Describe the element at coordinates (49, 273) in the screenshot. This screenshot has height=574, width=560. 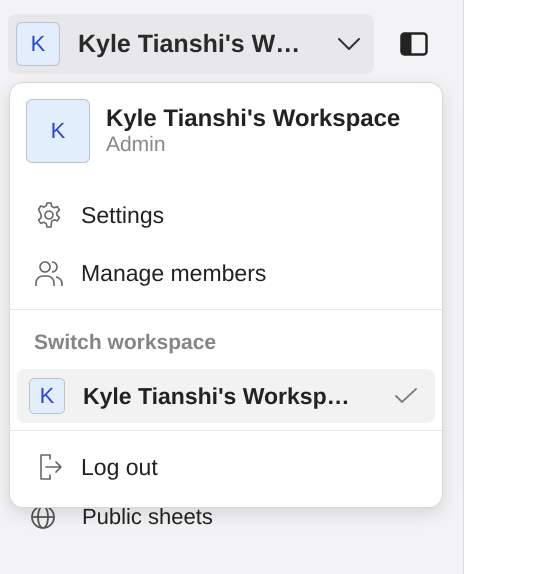
I see `people-icon` at that location.